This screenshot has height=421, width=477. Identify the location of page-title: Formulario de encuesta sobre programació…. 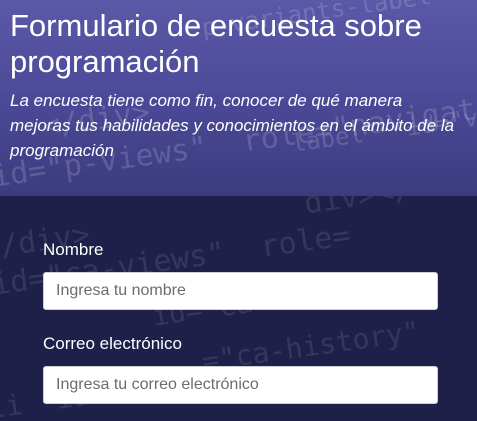
(216, 43).